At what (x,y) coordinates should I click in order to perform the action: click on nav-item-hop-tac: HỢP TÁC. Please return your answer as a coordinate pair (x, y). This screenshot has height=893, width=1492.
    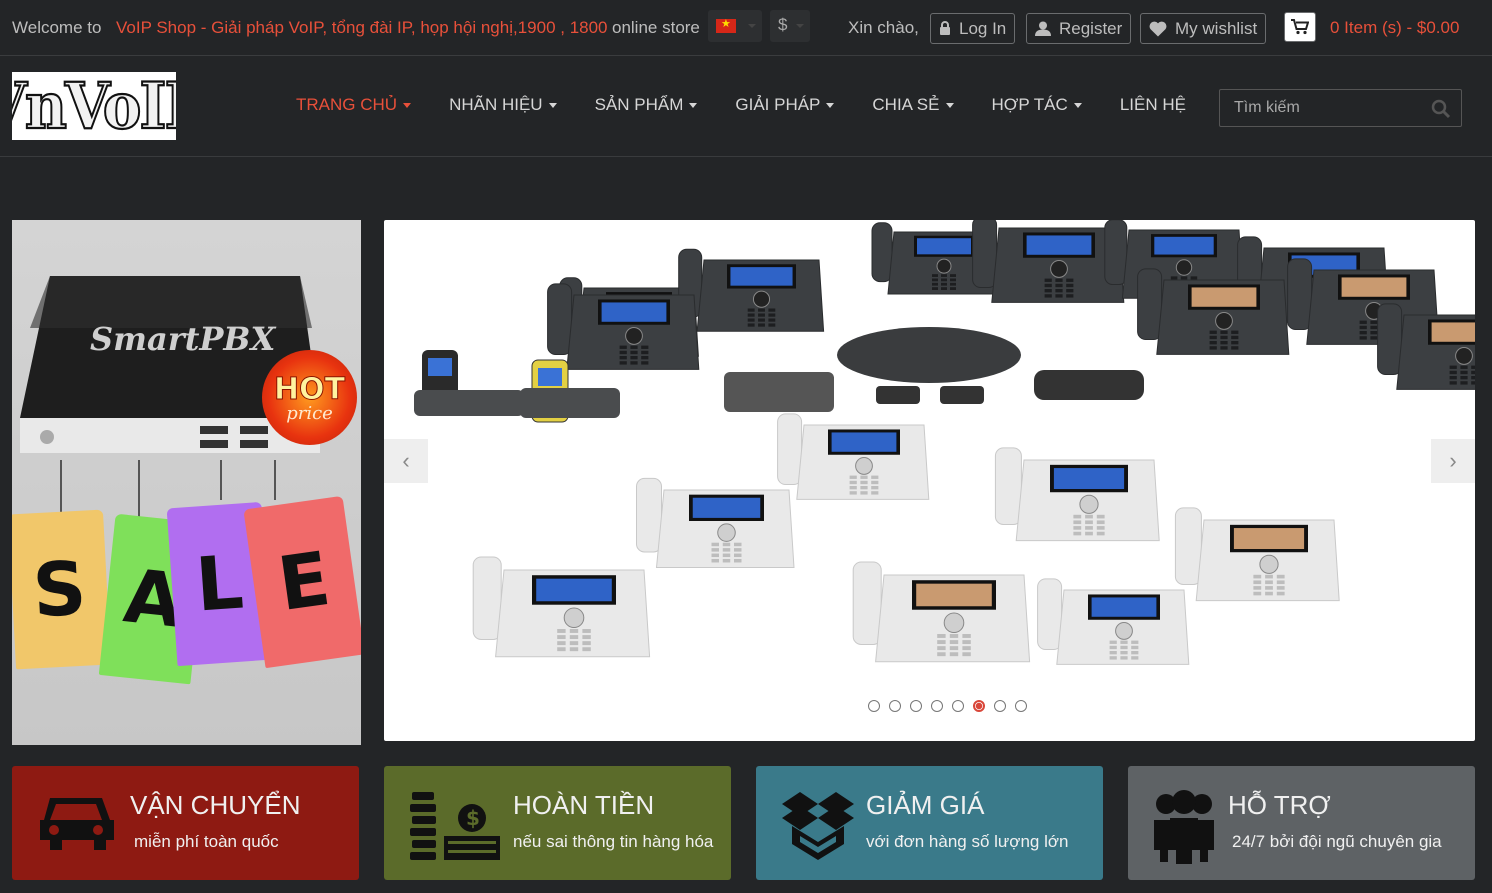
    Looking at the image, I should click on (1037, 105).